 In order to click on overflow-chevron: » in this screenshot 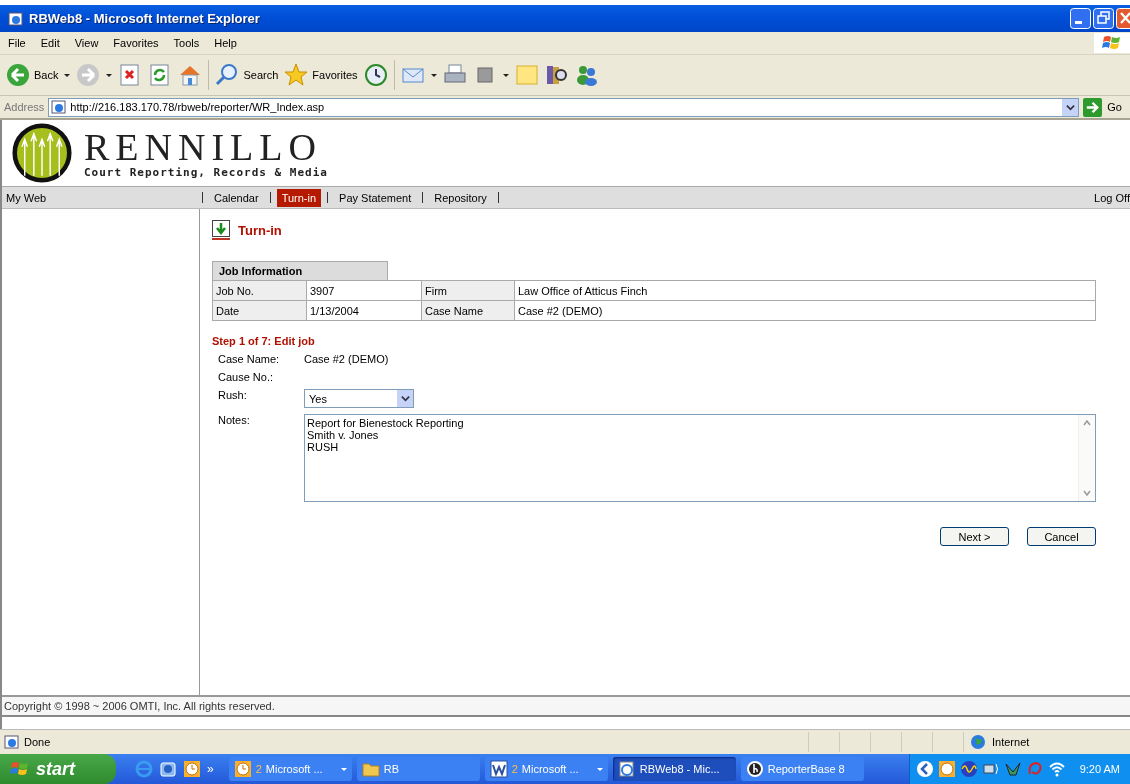, I will do `click(210, 769)`.